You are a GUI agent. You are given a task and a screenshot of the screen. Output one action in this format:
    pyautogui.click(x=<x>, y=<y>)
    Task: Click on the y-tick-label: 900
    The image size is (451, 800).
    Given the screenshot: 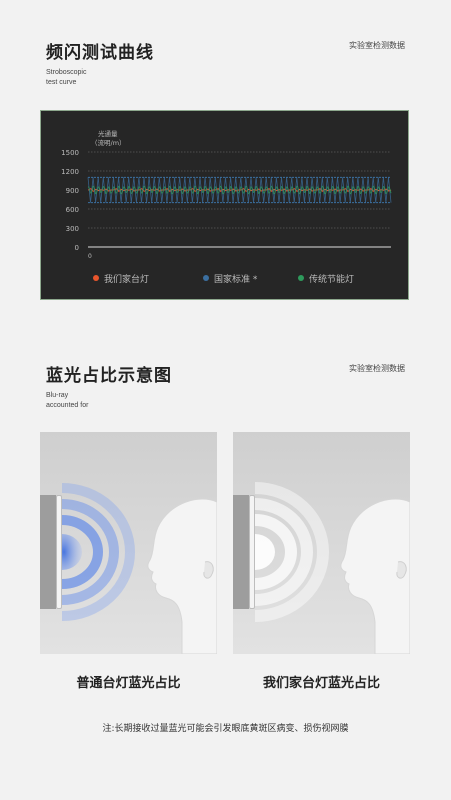 What is the action you would take?
    pyautogui.click(x=72, y=191)
    